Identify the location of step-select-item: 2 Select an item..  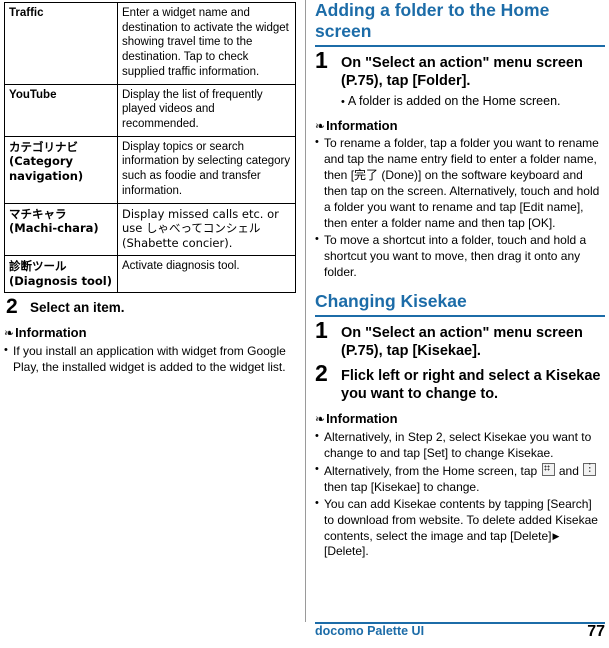
(150, 306).